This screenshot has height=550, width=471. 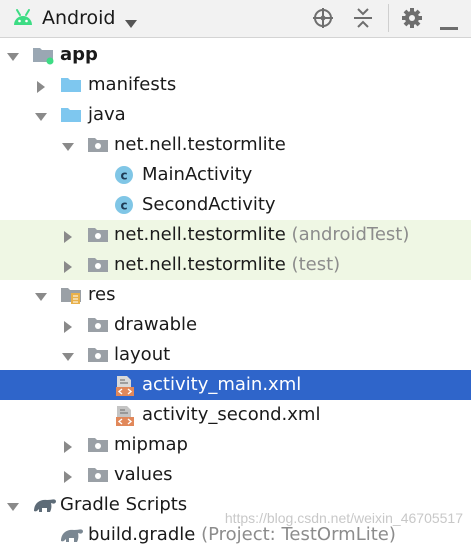 I want to click on tree-item-label: MainActivity, so click(x=197, y=175).